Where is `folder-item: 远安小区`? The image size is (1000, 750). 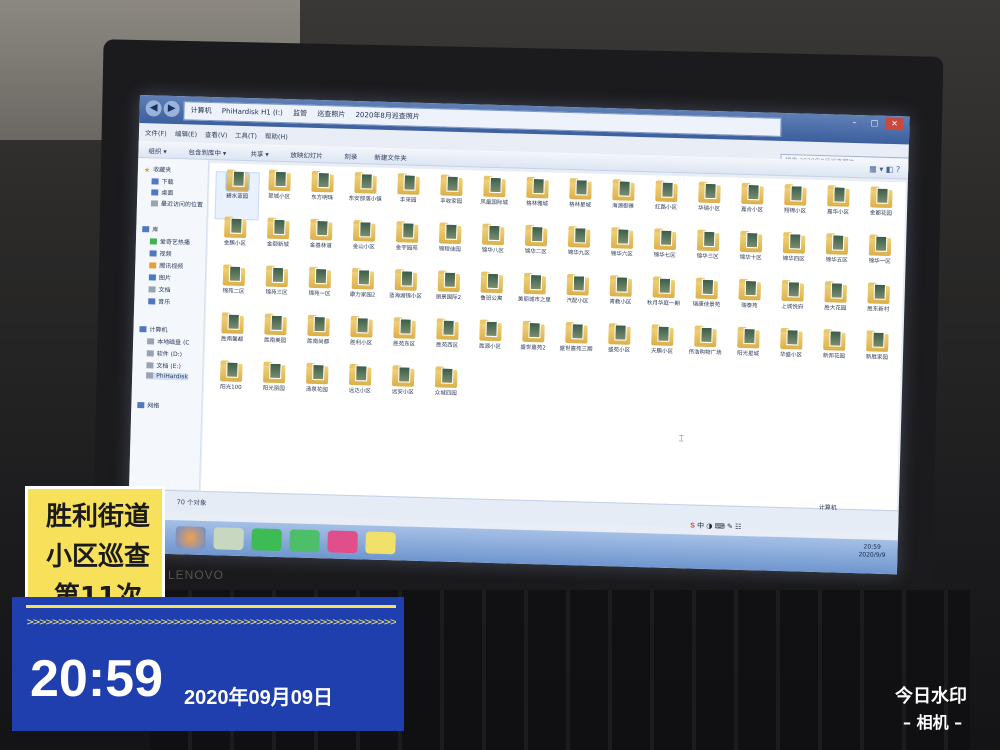
folder-item: 远安小区 is located at coordinates (402, 390).